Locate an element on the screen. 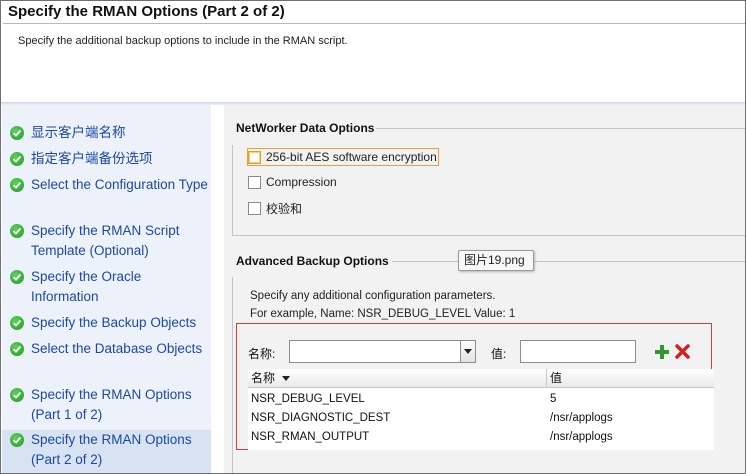 The image size is (746, 474). networker-options-title: NetWorker Data Options is located at coordinates (305, 128).